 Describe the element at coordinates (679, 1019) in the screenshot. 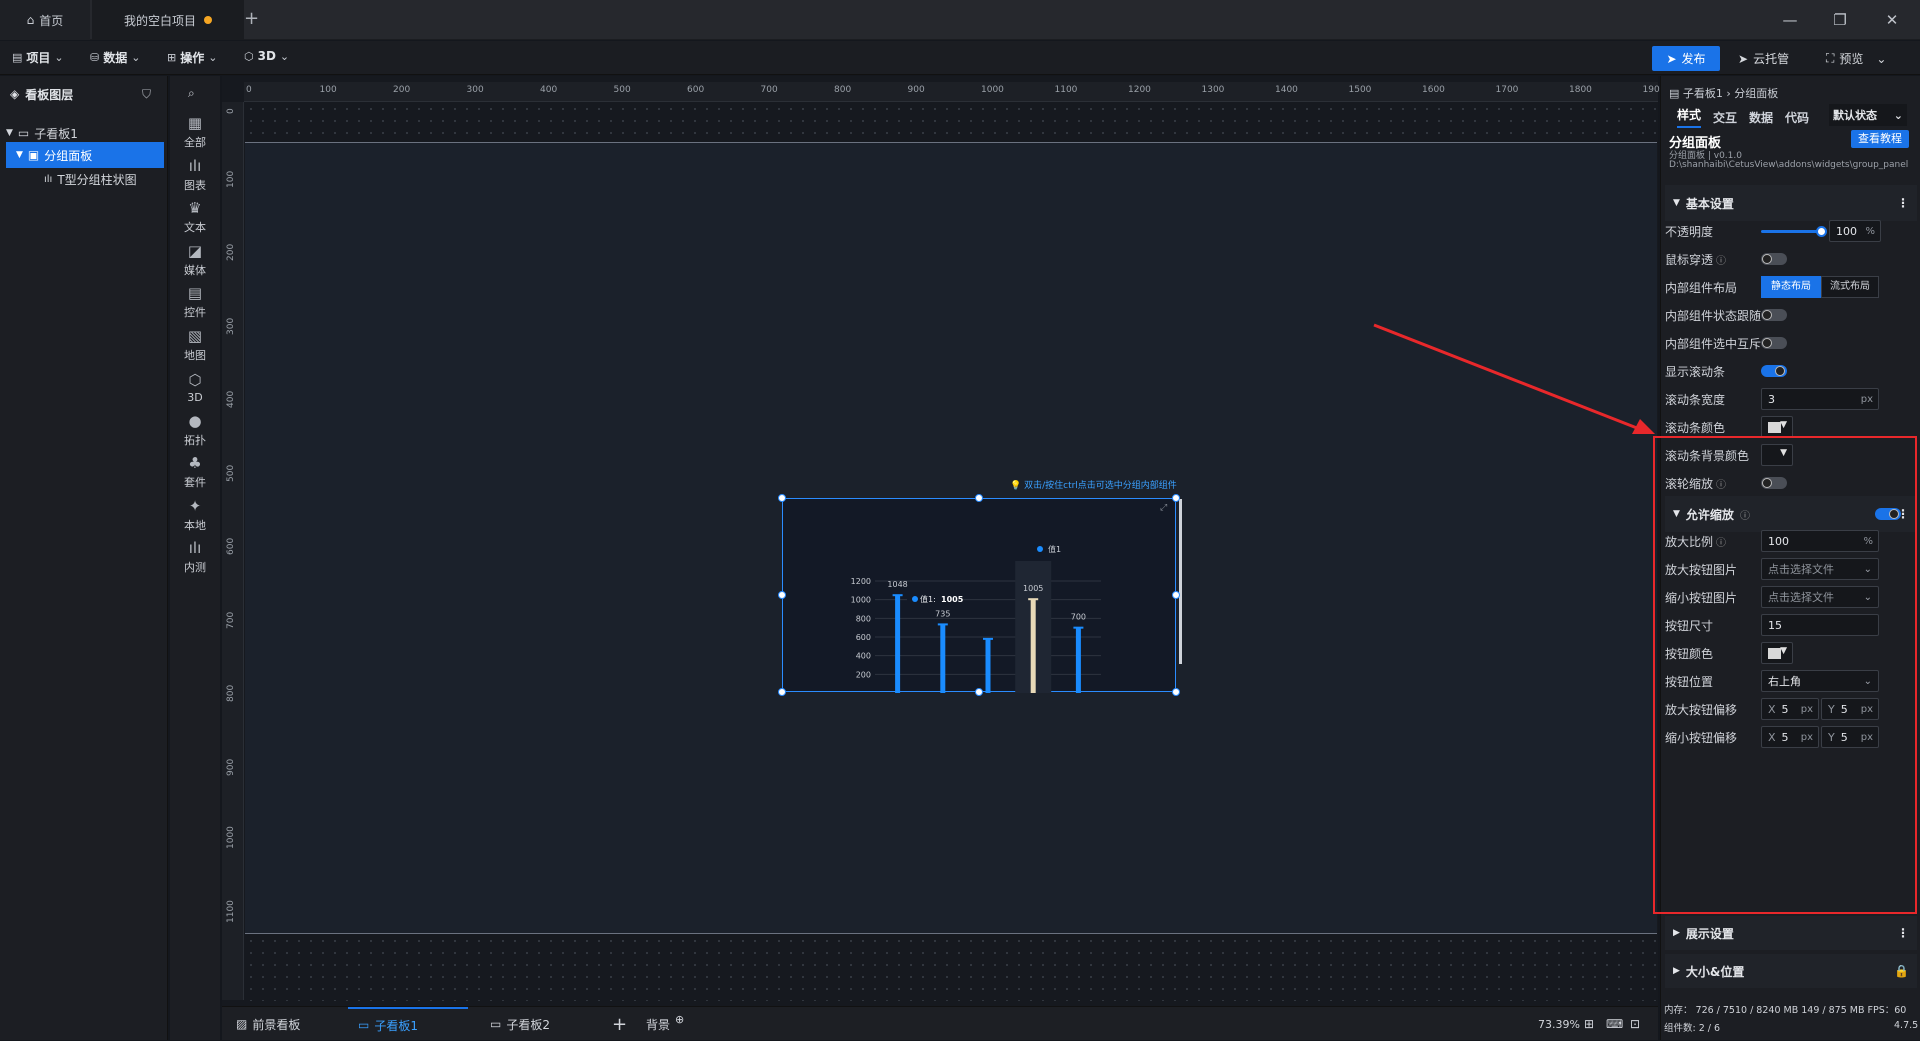

I see `add-circle-icon: ⊕` at that location.